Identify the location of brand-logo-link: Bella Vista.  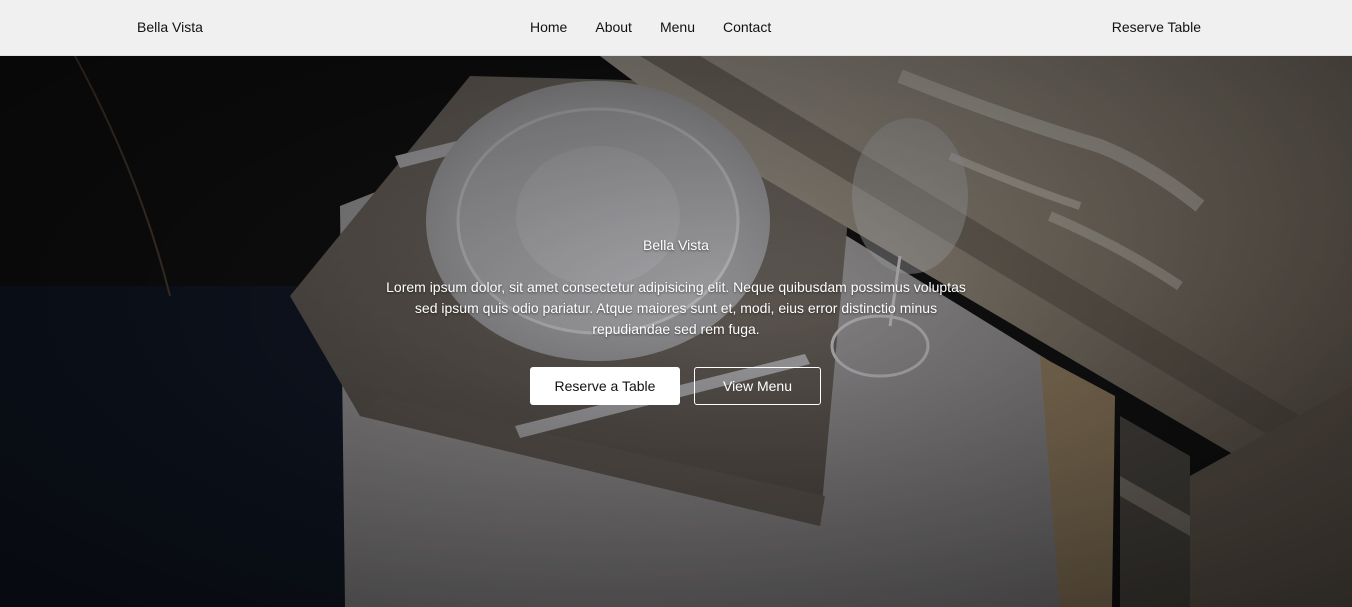
(170, 27).